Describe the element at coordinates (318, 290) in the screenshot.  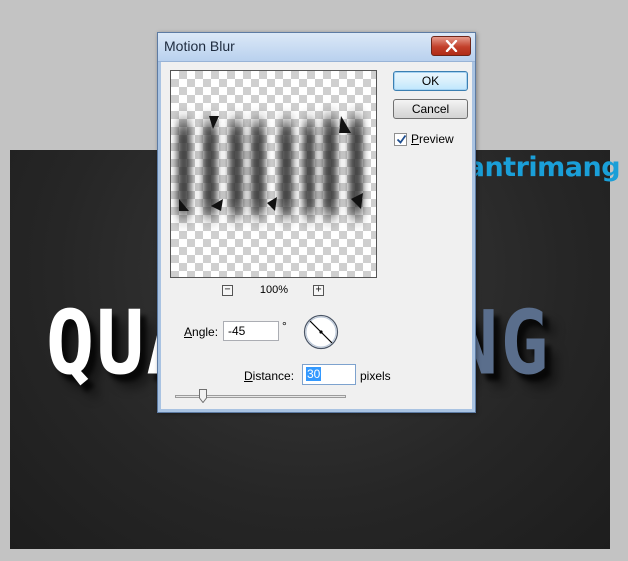
I see `zoom-in-button: +` at that location.